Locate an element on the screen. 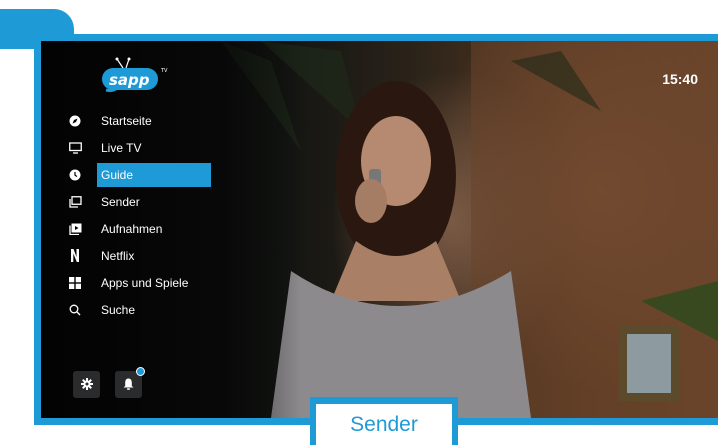  menu-item-label: Sender is located at coordinates (120, 201).